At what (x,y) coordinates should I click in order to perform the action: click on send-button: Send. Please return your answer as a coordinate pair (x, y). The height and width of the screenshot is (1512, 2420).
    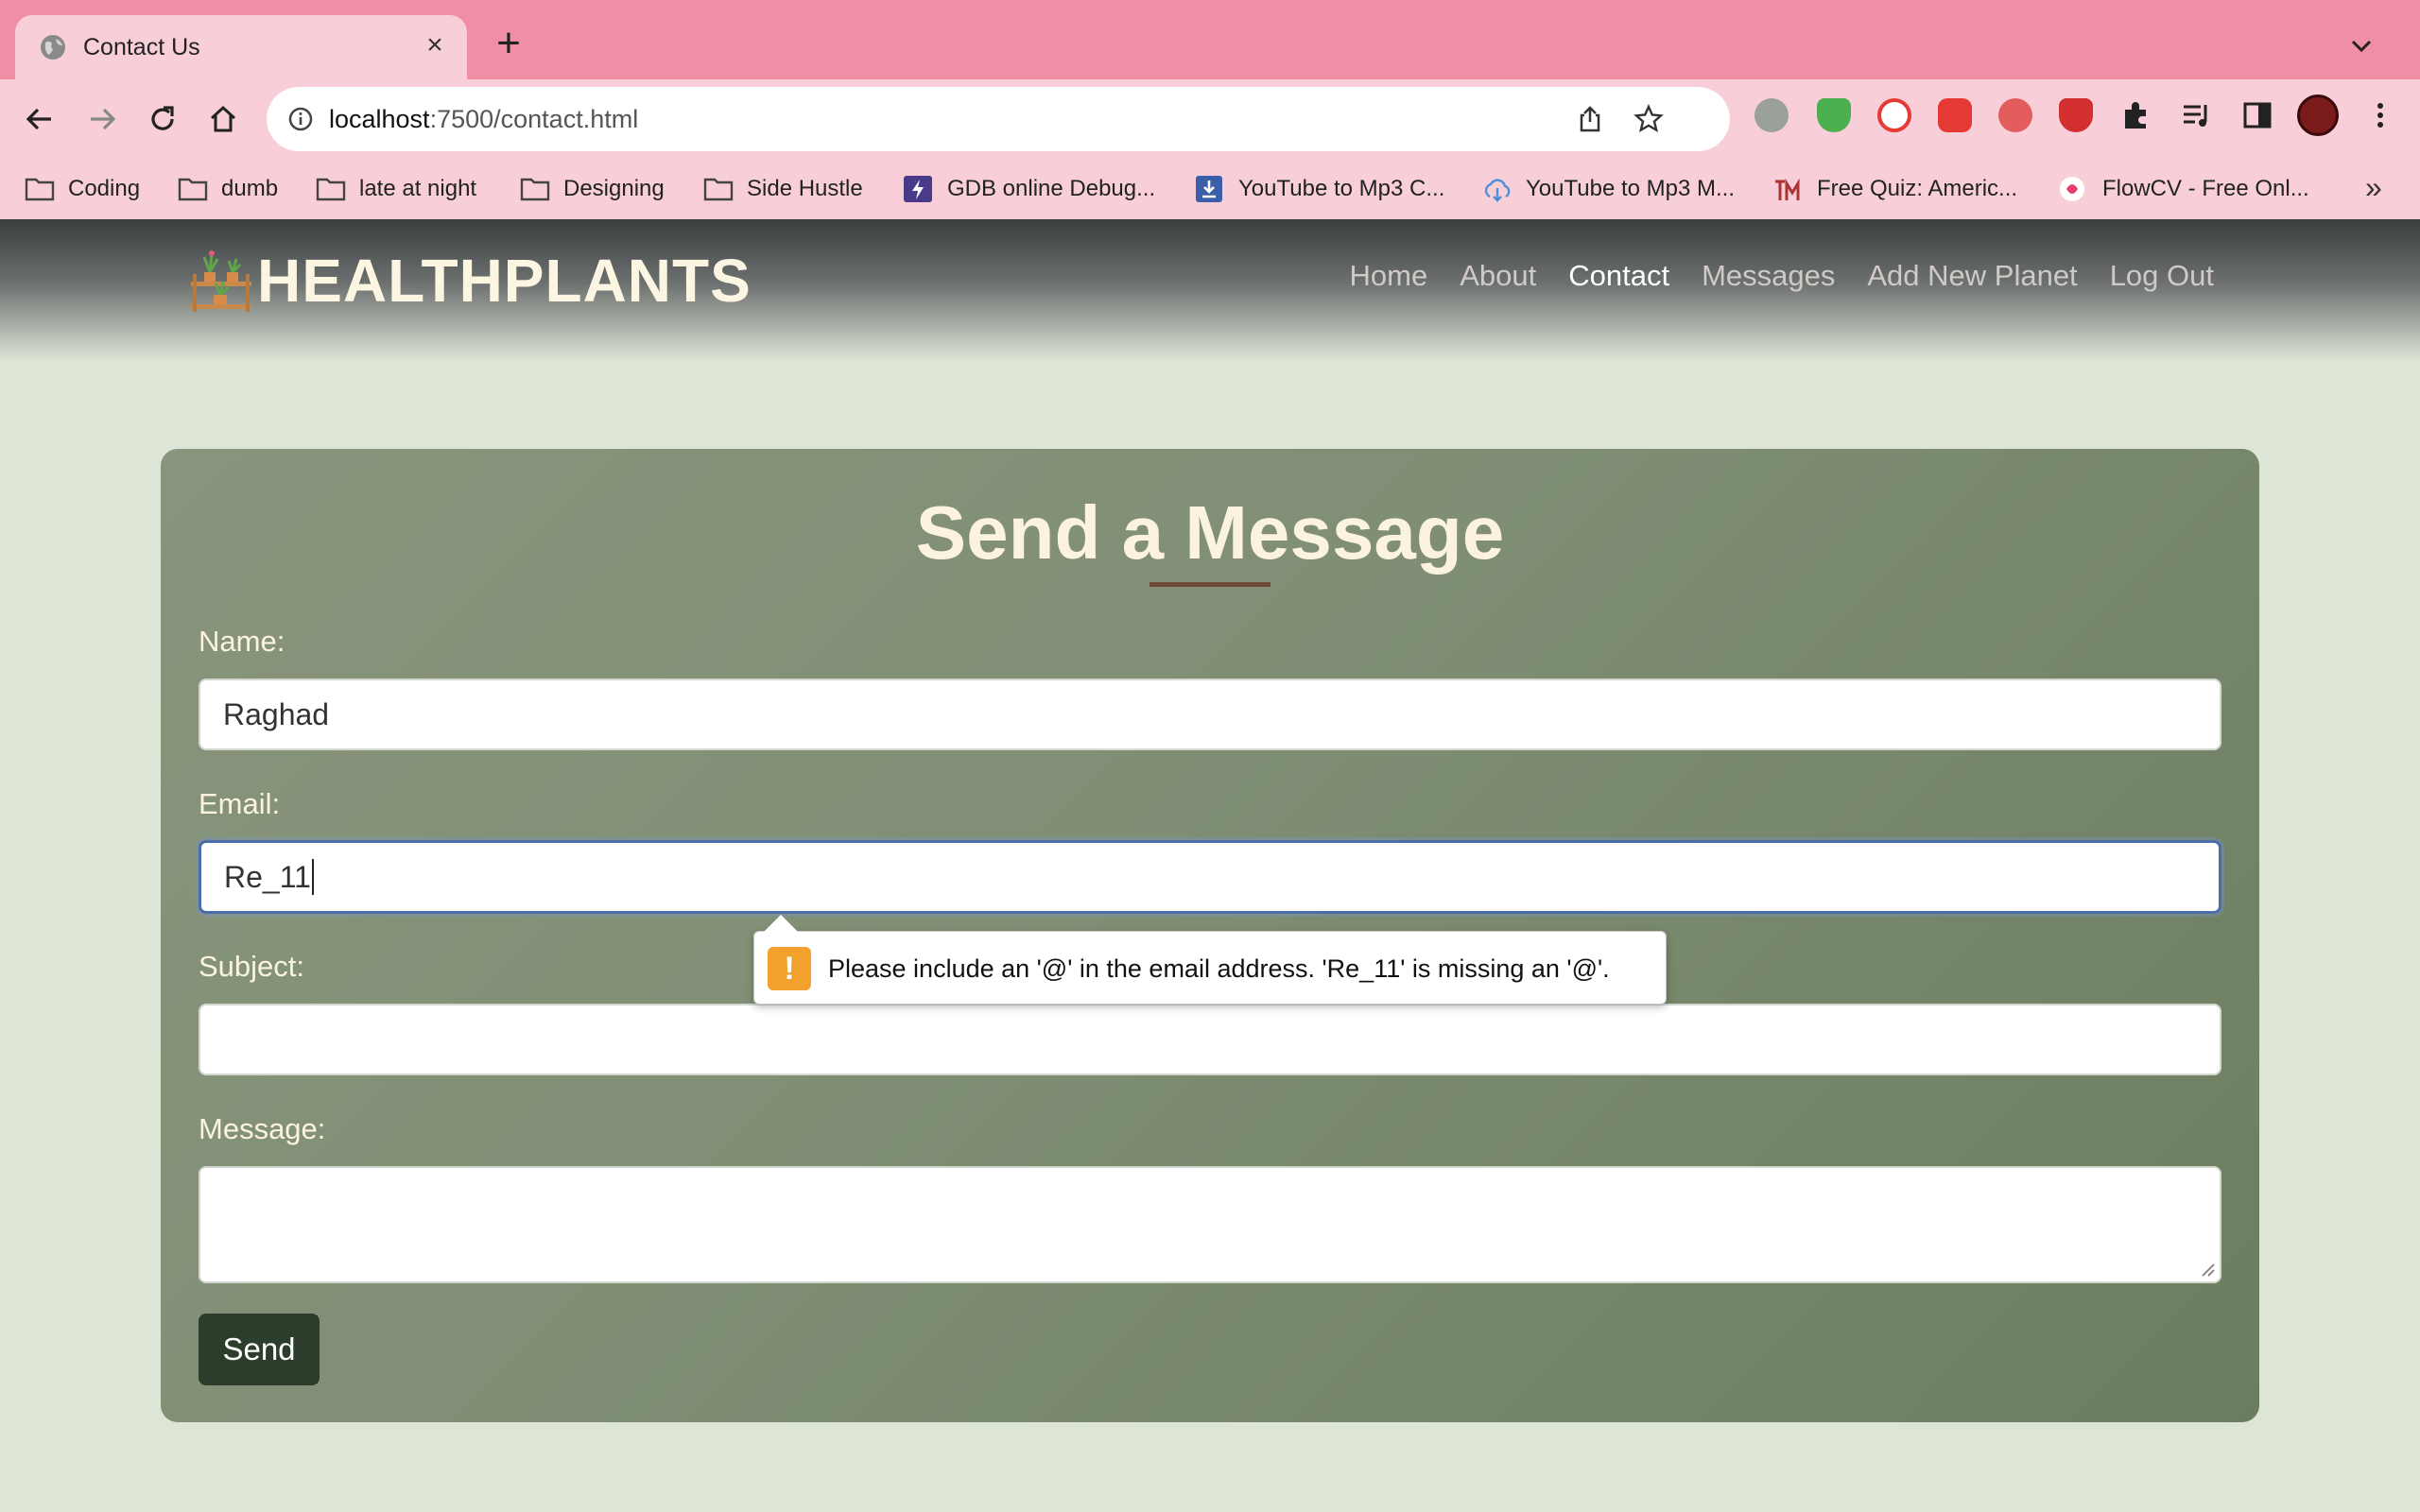
    Looking at the image, I should click on (259, 1349).